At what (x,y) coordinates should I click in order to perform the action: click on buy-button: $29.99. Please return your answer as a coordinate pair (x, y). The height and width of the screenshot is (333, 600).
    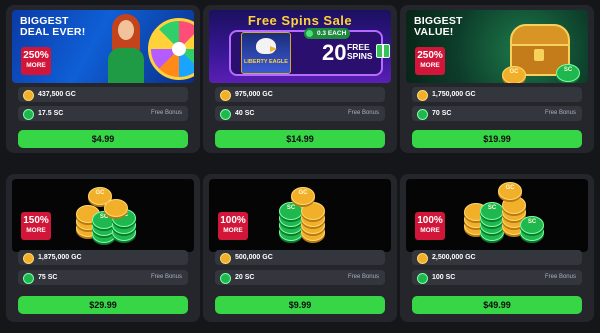
    Looking at the image, I should click on (103, 305).